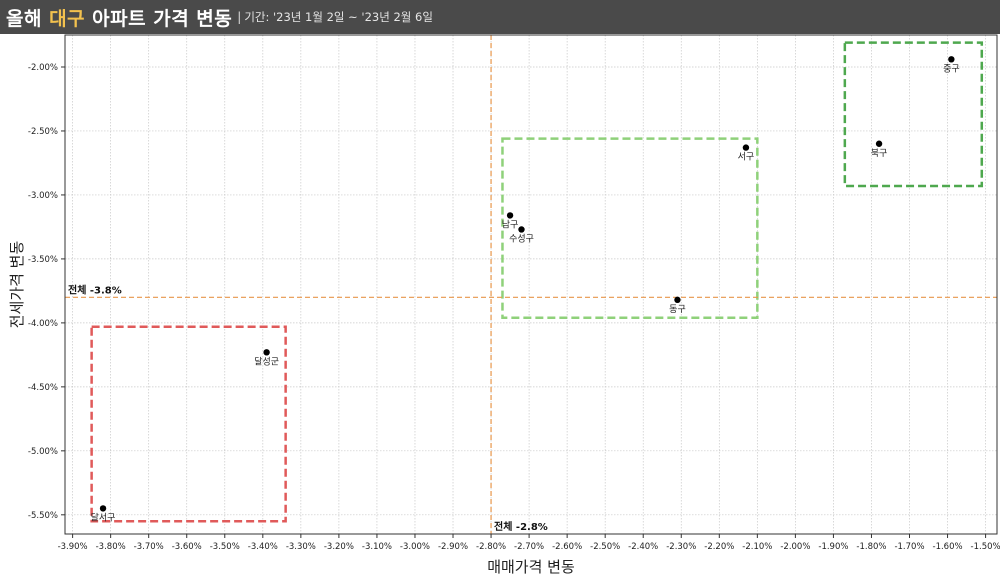  Describe the element at coordinates (225, 547) in the screenshot. I see `x-tick-label: -3.50%` at that location.